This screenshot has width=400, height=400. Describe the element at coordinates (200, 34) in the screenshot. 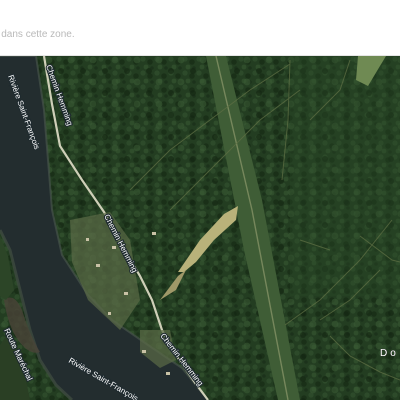

I see `area-notice: taires dans cette zone.` at that location.